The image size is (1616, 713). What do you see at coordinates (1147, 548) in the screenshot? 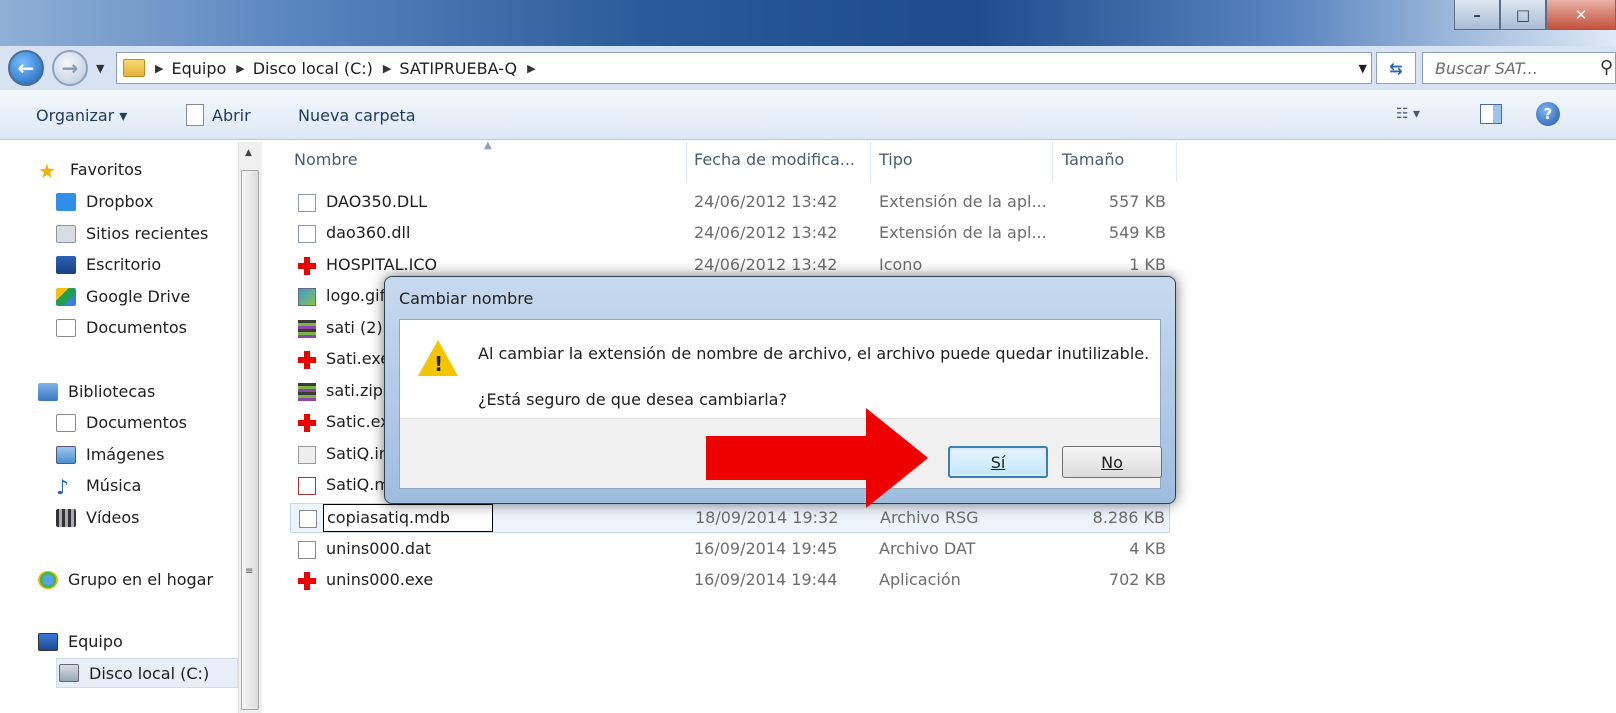
I see `file-size: 4 KB` at bounding box center [1147, 548].